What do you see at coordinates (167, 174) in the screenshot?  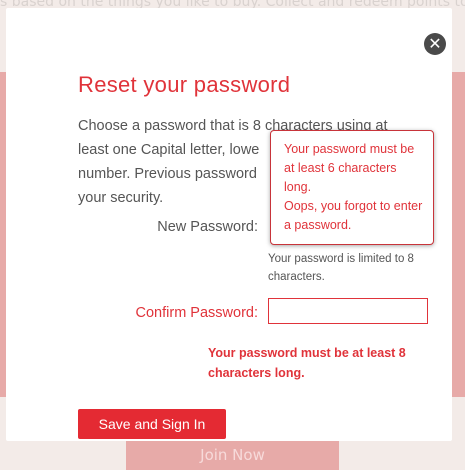 I see `description-line: number. Previous password` at bounding box center [167, 174].